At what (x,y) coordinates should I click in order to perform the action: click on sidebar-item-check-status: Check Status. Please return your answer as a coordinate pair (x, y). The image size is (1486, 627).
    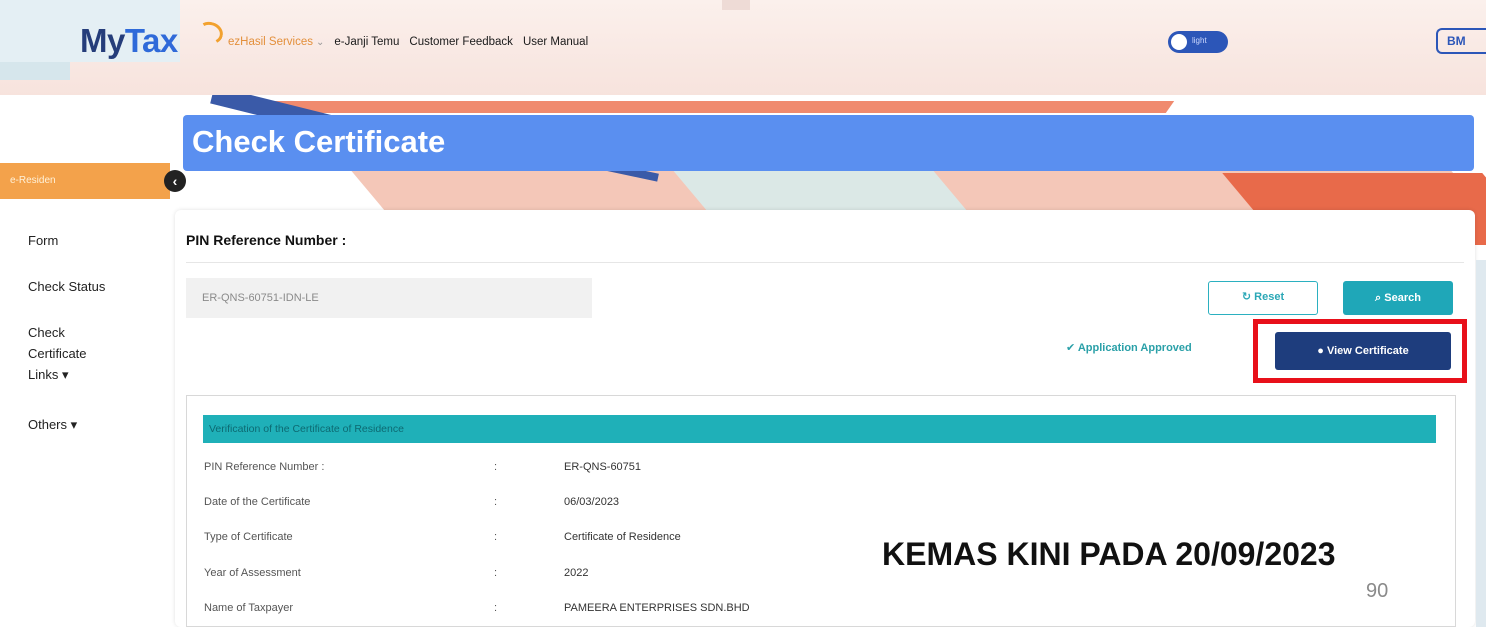
    Looking at the image, I should click on (66, 286).